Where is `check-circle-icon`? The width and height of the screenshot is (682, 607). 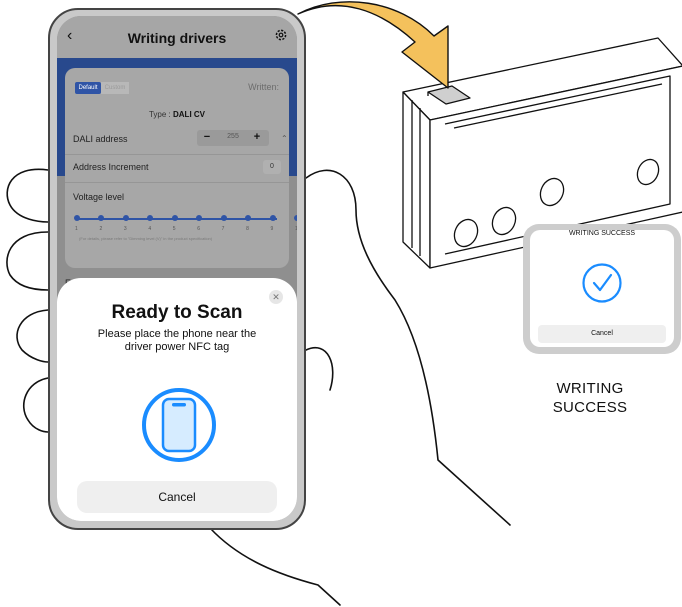
check-circle-icon is located at coordinates (602, 285).